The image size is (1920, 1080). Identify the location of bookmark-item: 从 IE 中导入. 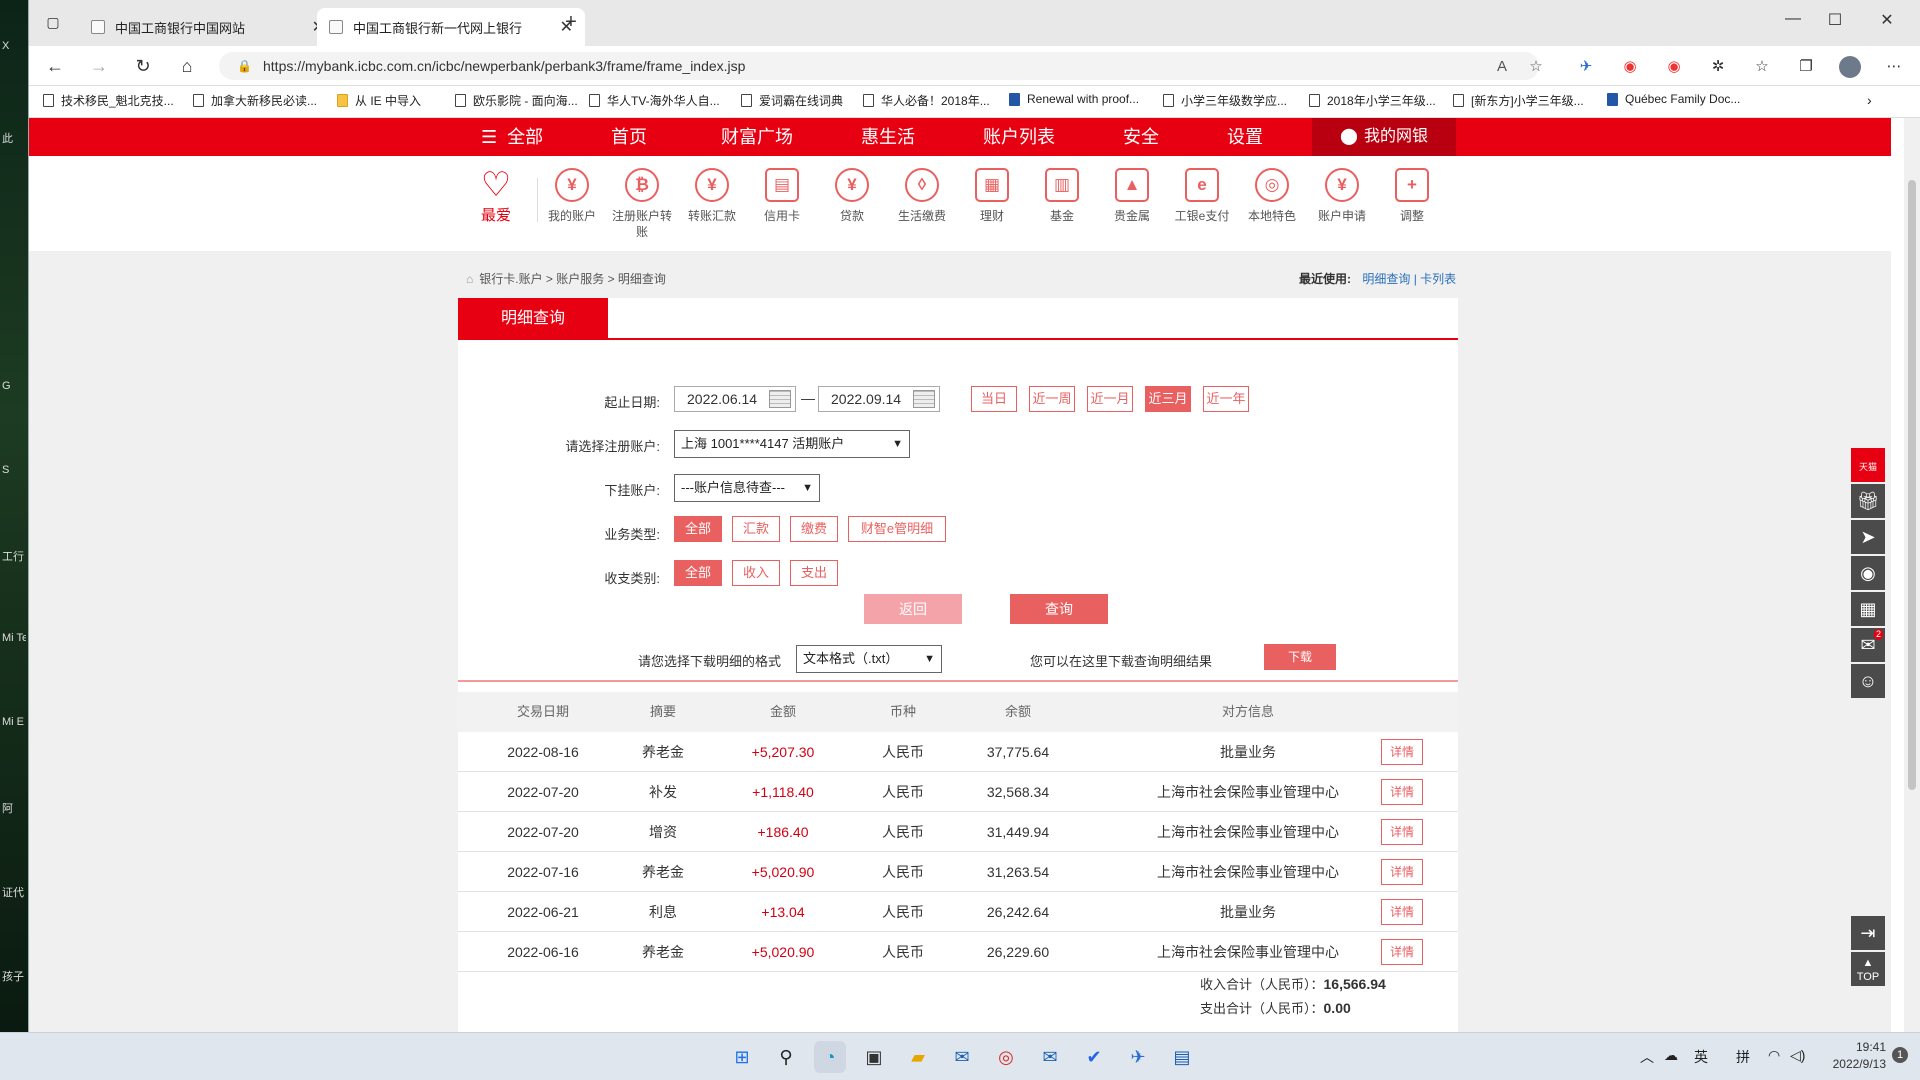
(379, 100).